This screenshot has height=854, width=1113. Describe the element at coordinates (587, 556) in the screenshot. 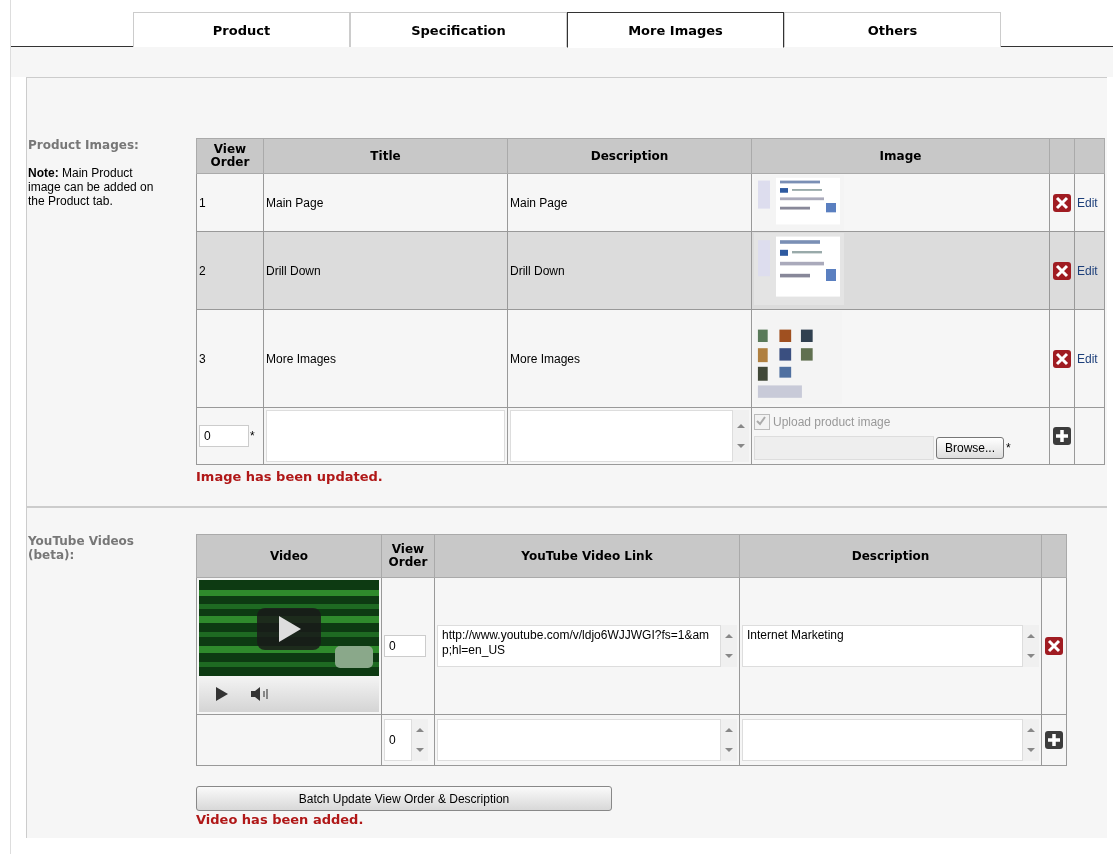

I see `column-header: YouTube Video Link` at that location.